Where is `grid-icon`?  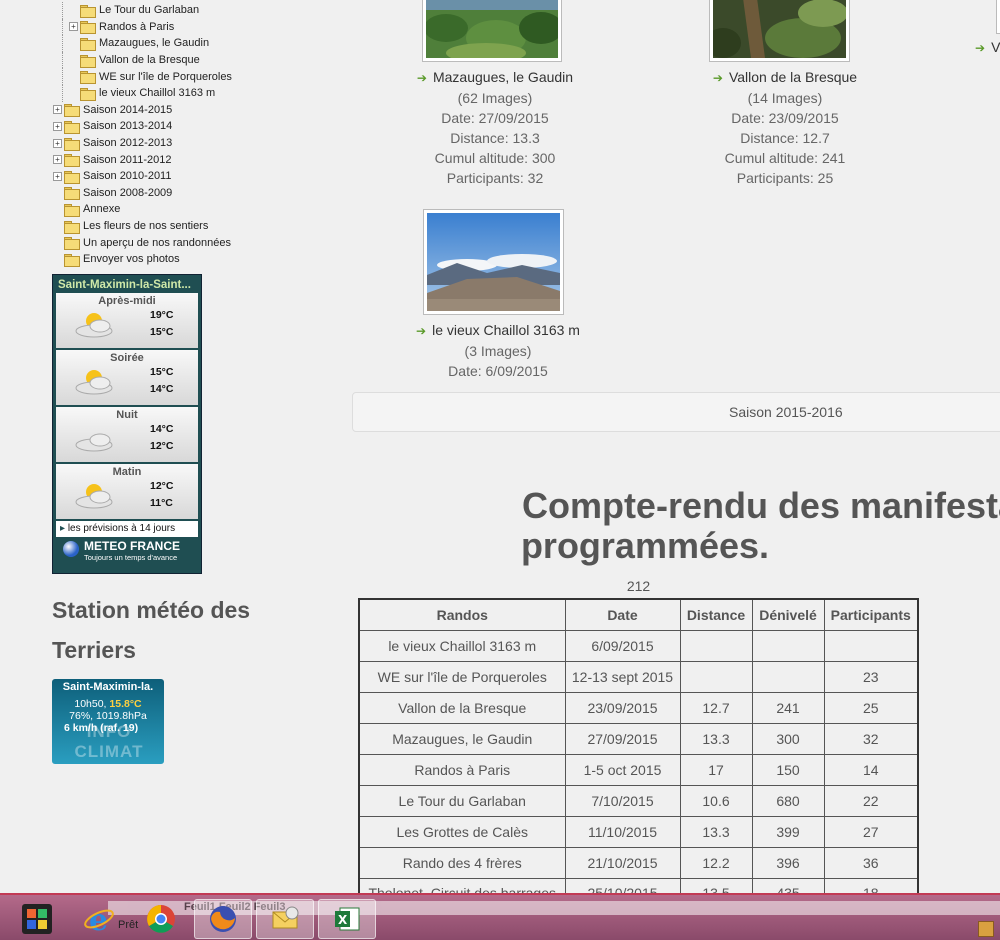
grid-icon is located at coordinates (986, 929).